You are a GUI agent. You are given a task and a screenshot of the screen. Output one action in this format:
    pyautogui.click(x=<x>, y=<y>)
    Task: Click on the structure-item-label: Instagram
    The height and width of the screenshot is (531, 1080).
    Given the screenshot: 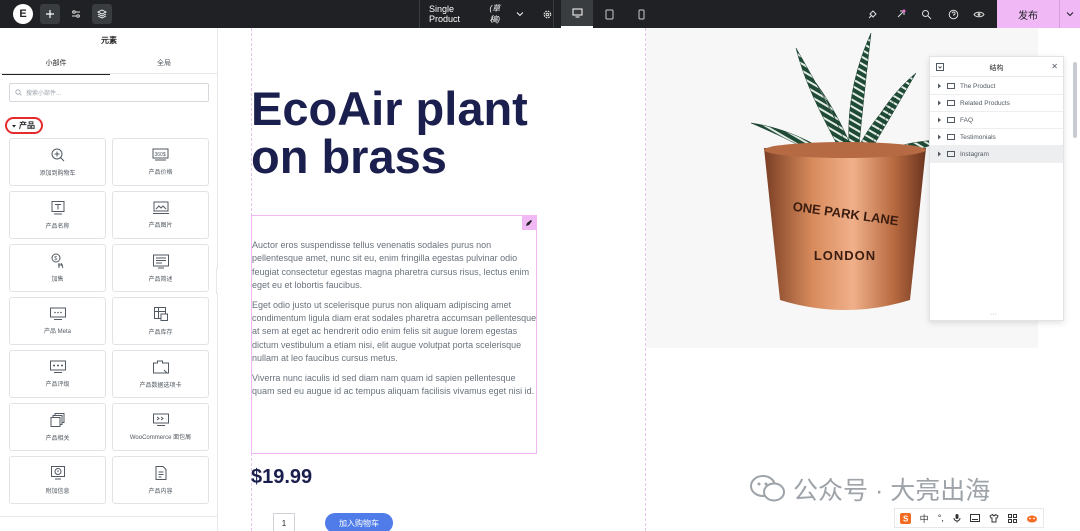 What is the action you would take?
    pyautogui.click(x=974, y=154)
    